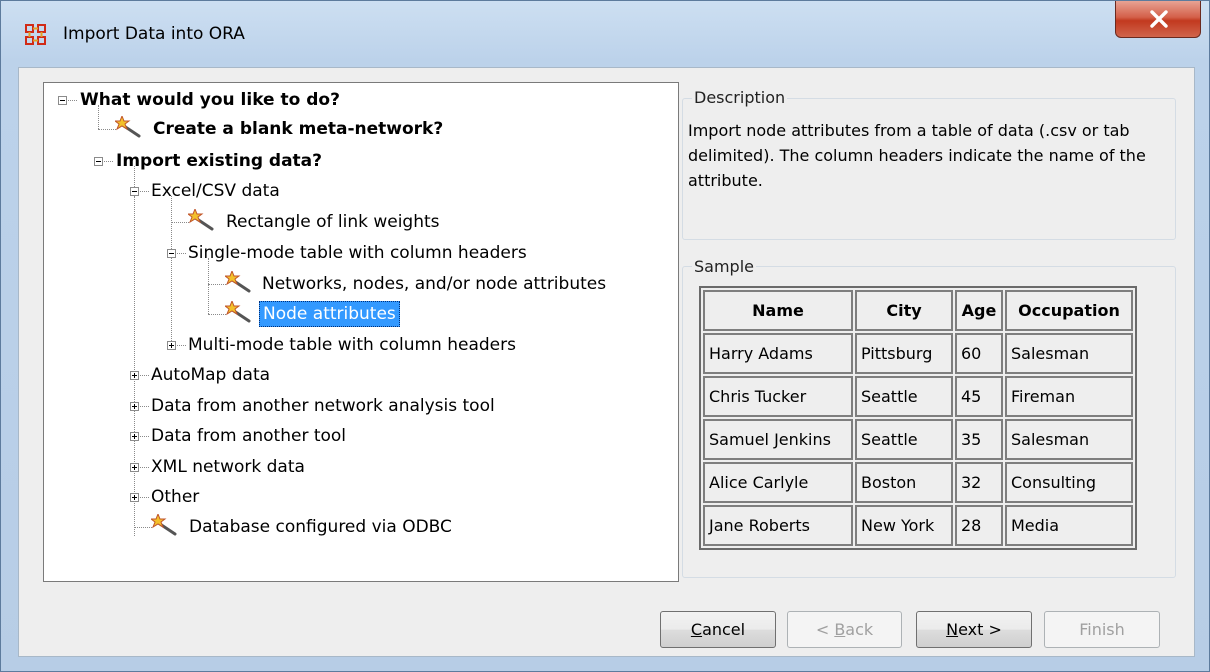  Describe the element at coordinates (1069, 482) in the screenshot. I see `table-cell: Consulting` at that location.